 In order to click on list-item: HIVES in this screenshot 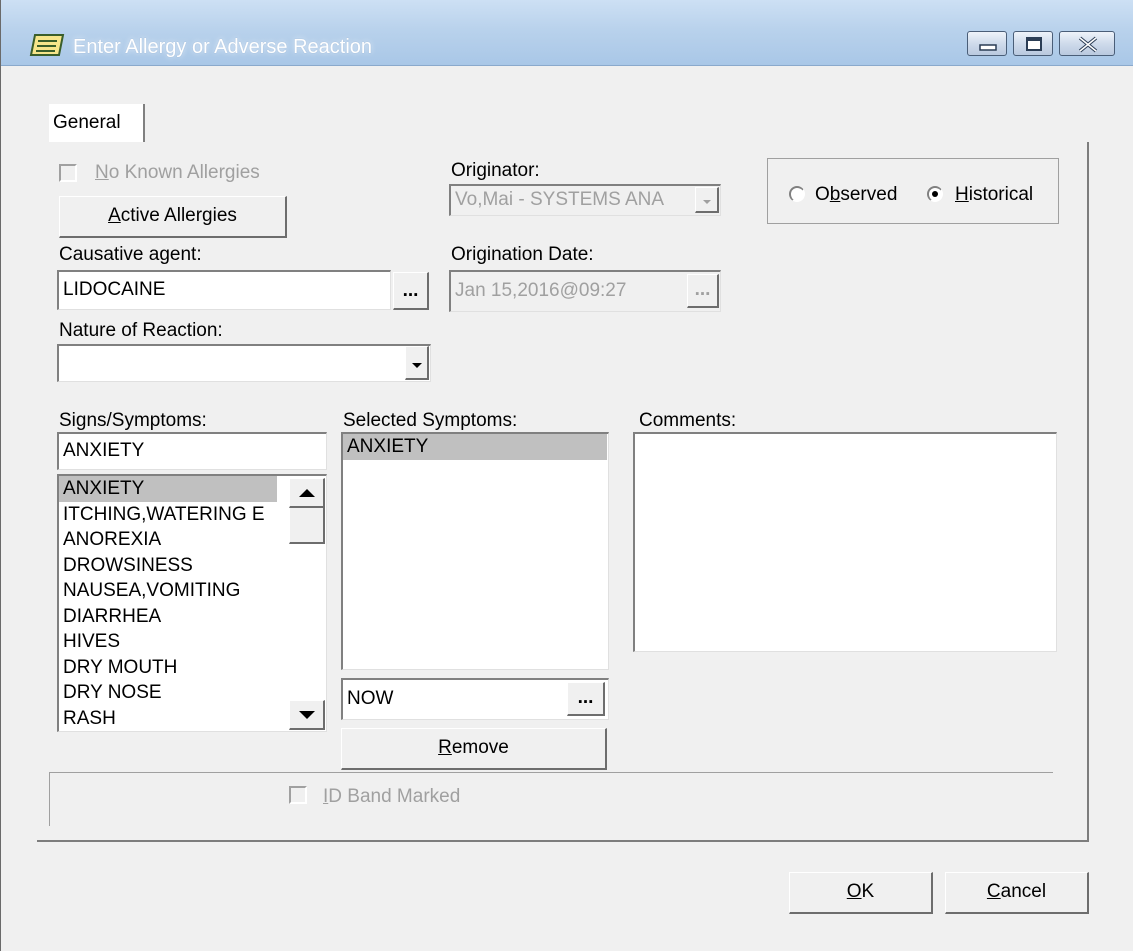, I will do `click(192, 642)`.